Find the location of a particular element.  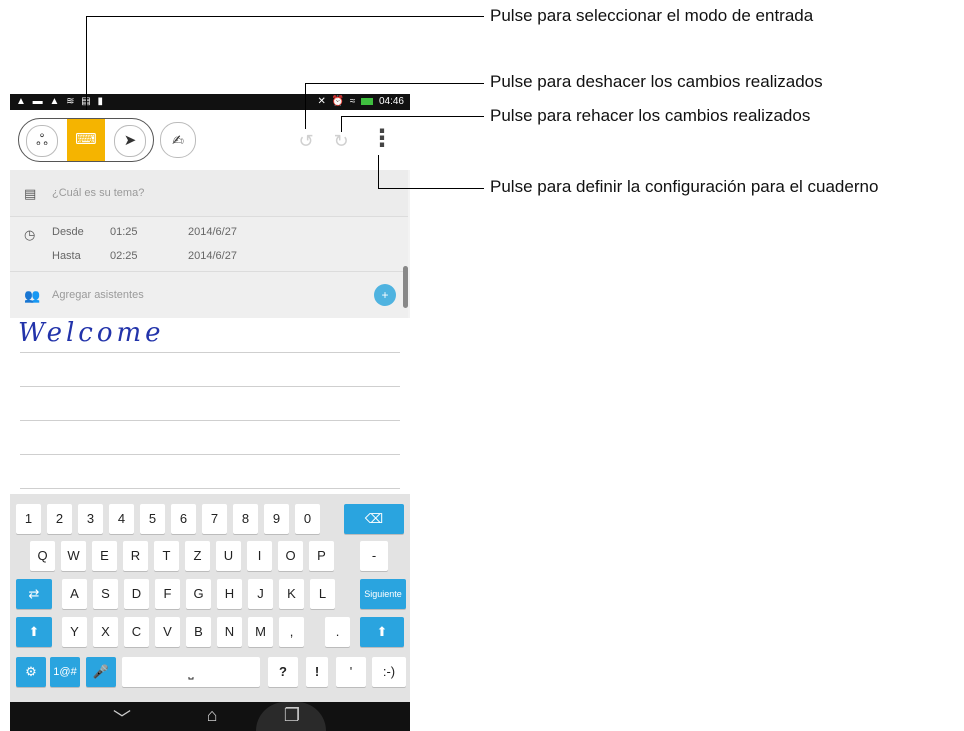

key-2: 2 is located at coordinates (59, 519).